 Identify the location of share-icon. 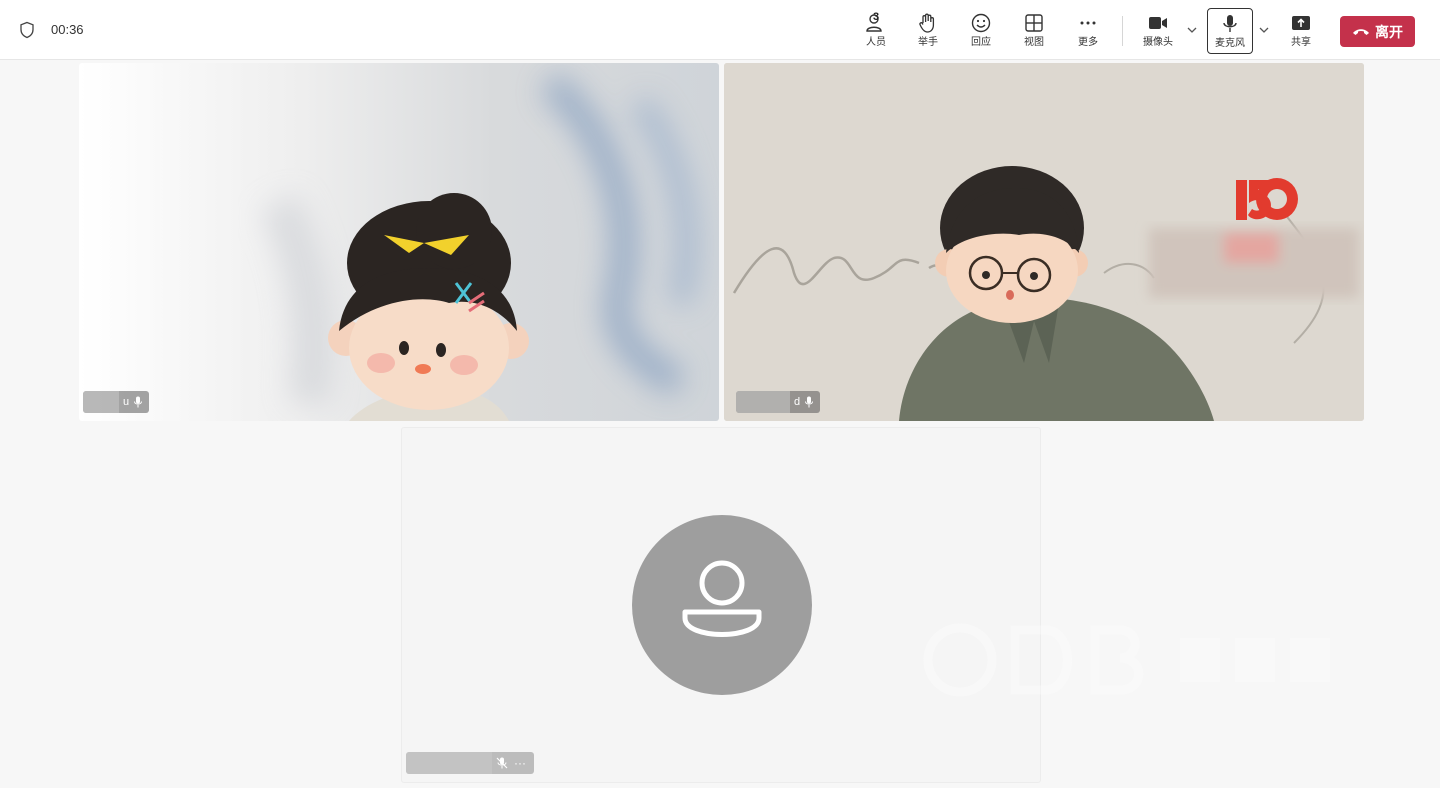
(1301, 23).